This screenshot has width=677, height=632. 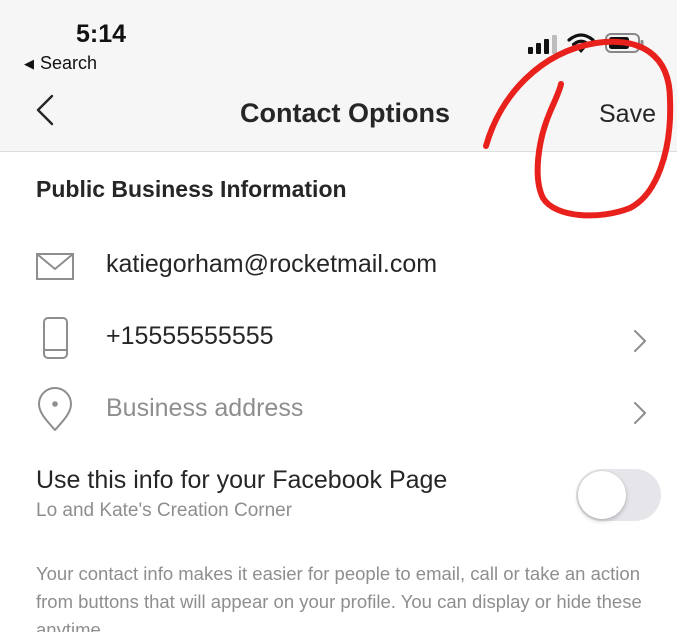 I want to click on back-to-app-label: Search, so click(x=69, y=63).